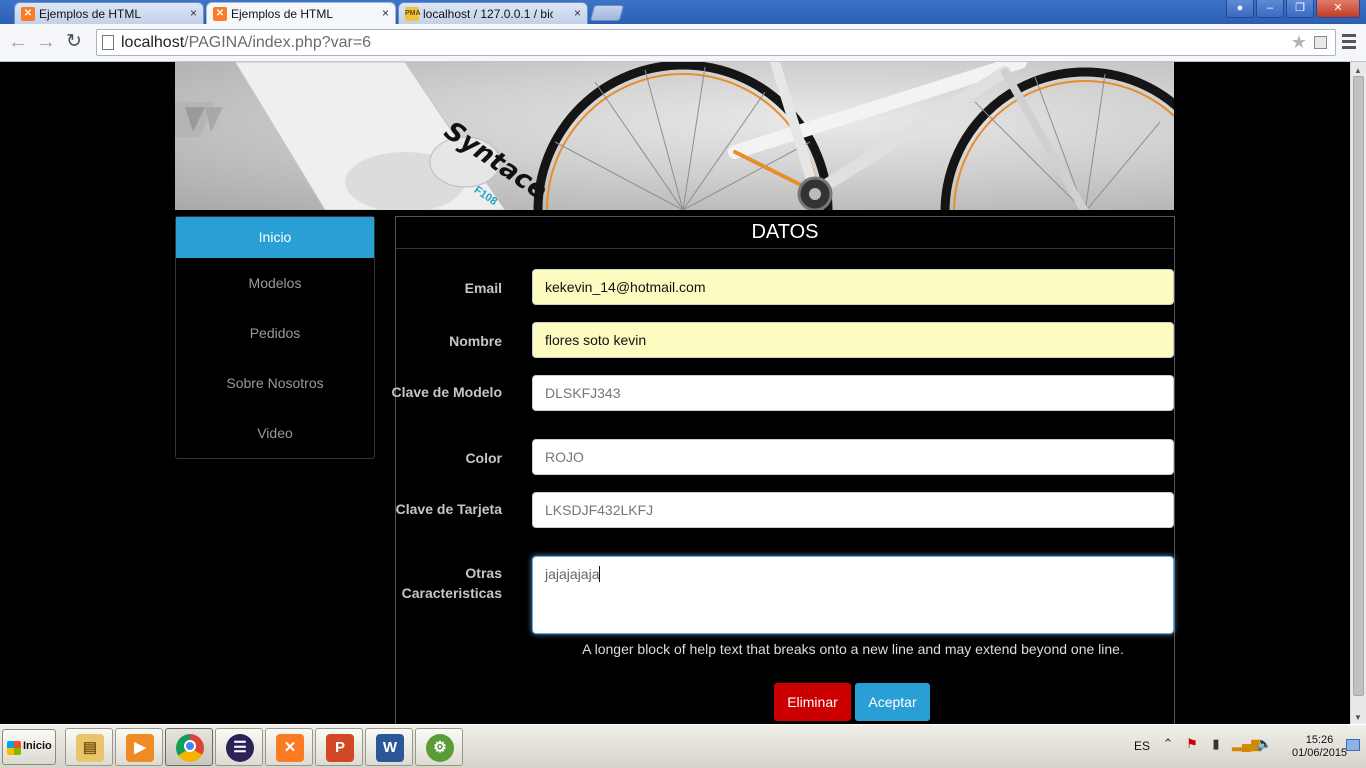  Describe the element at coordinates (607, 13) in the screenshot. I see `new-tab-button` at that location.